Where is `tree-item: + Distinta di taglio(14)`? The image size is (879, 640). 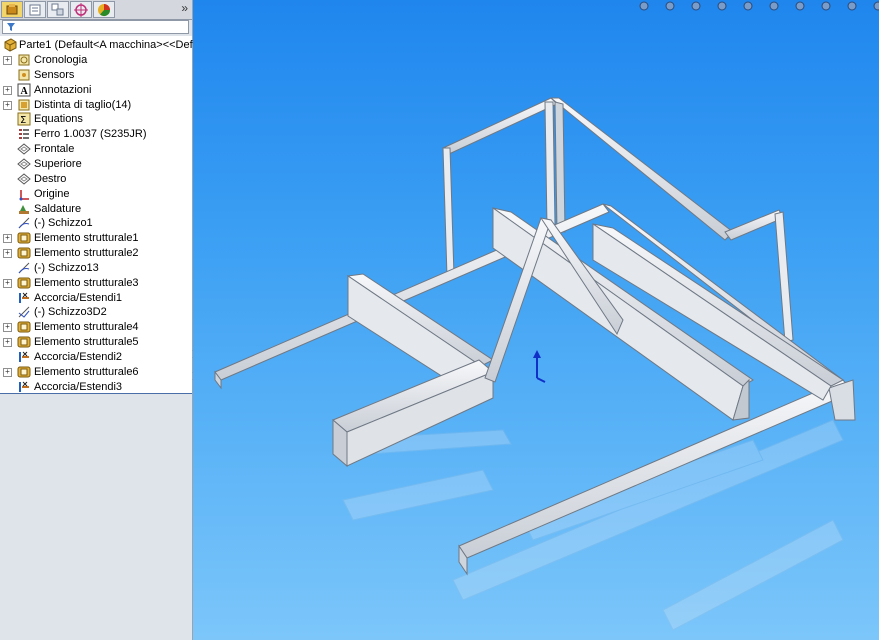 tree-item: + Distinta di taglio(14) is located at coordinates (96, 105).